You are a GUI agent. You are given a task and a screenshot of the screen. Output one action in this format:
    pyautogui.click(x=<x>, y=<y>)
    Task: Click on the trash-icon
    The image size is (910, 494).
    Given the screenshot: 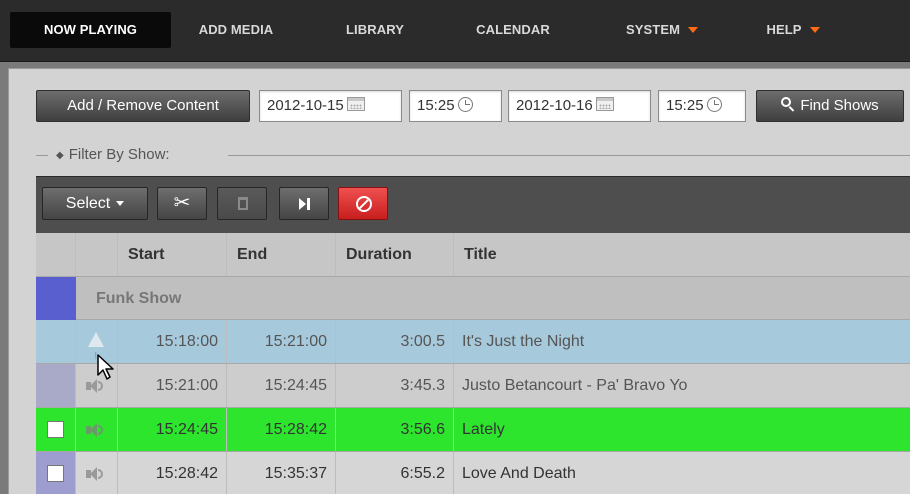 What is the action you would take?
    pyautogui.click(x=243, y=203)
    